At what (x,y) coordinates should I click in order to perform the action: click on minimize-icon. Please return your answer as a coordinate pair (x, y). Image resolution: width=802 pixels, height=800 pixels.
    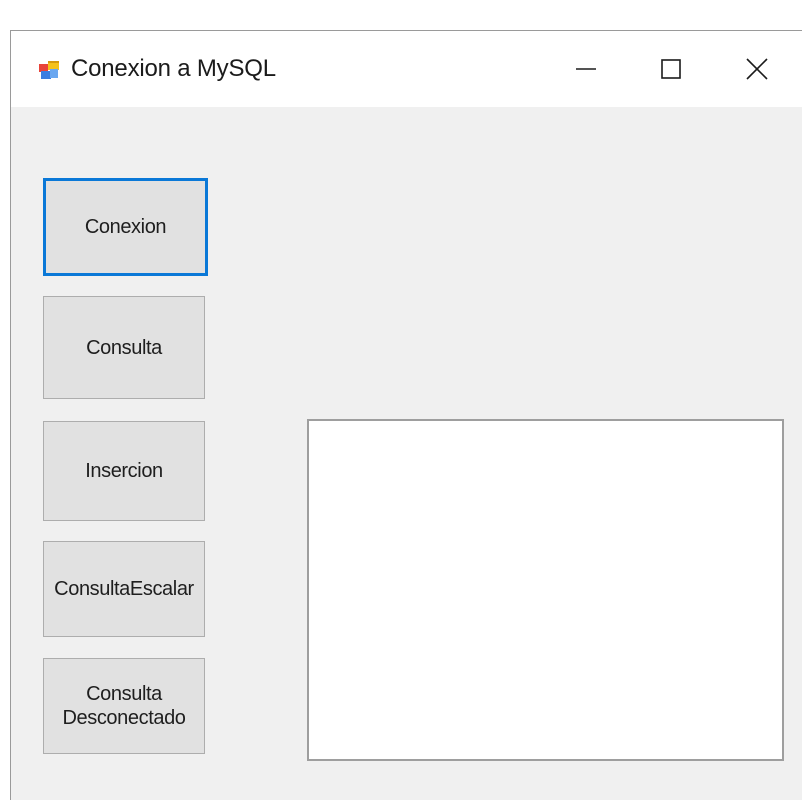
    Looking at the image, I should click on (586, 69).